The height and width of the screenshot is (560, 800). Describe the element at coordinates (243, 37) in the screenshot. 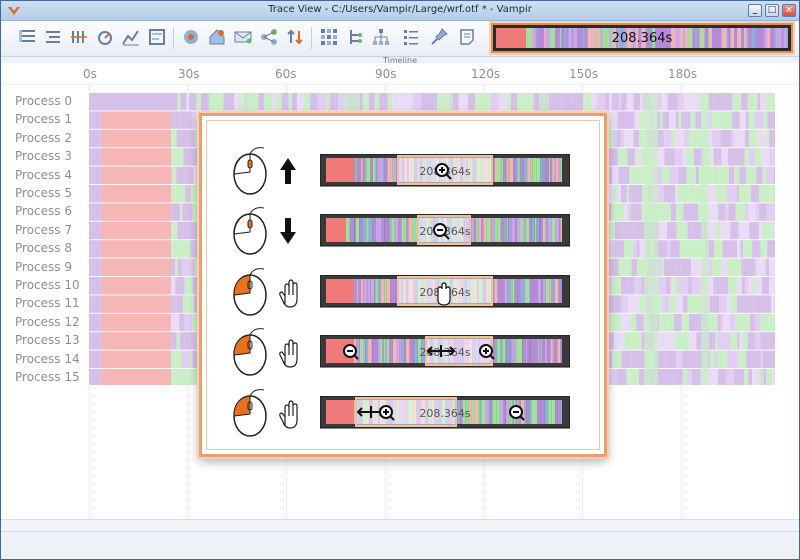

I see `message-summary-icon` at that location.